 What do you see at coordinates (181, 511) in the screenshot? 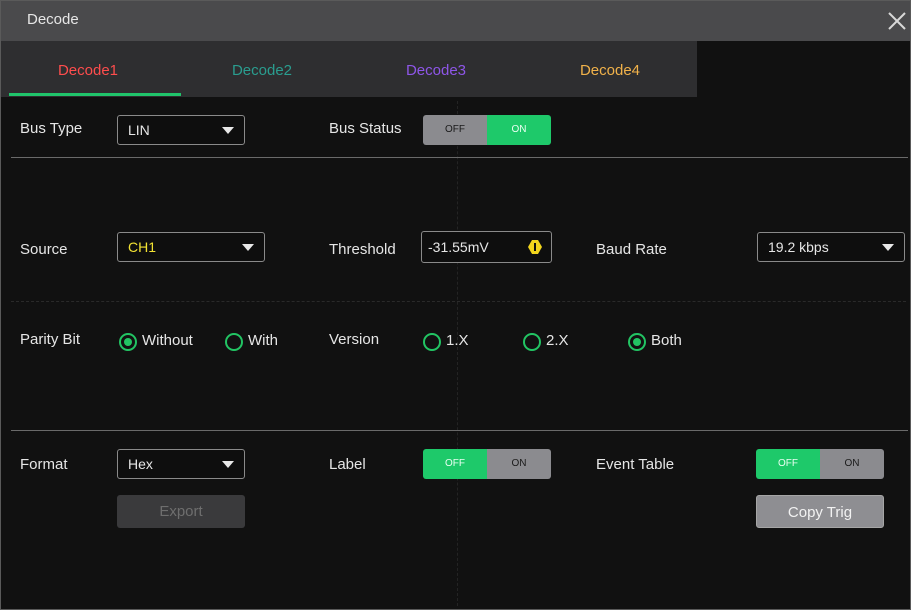
I see `export-button: Export` at bounding box center [181, 511].